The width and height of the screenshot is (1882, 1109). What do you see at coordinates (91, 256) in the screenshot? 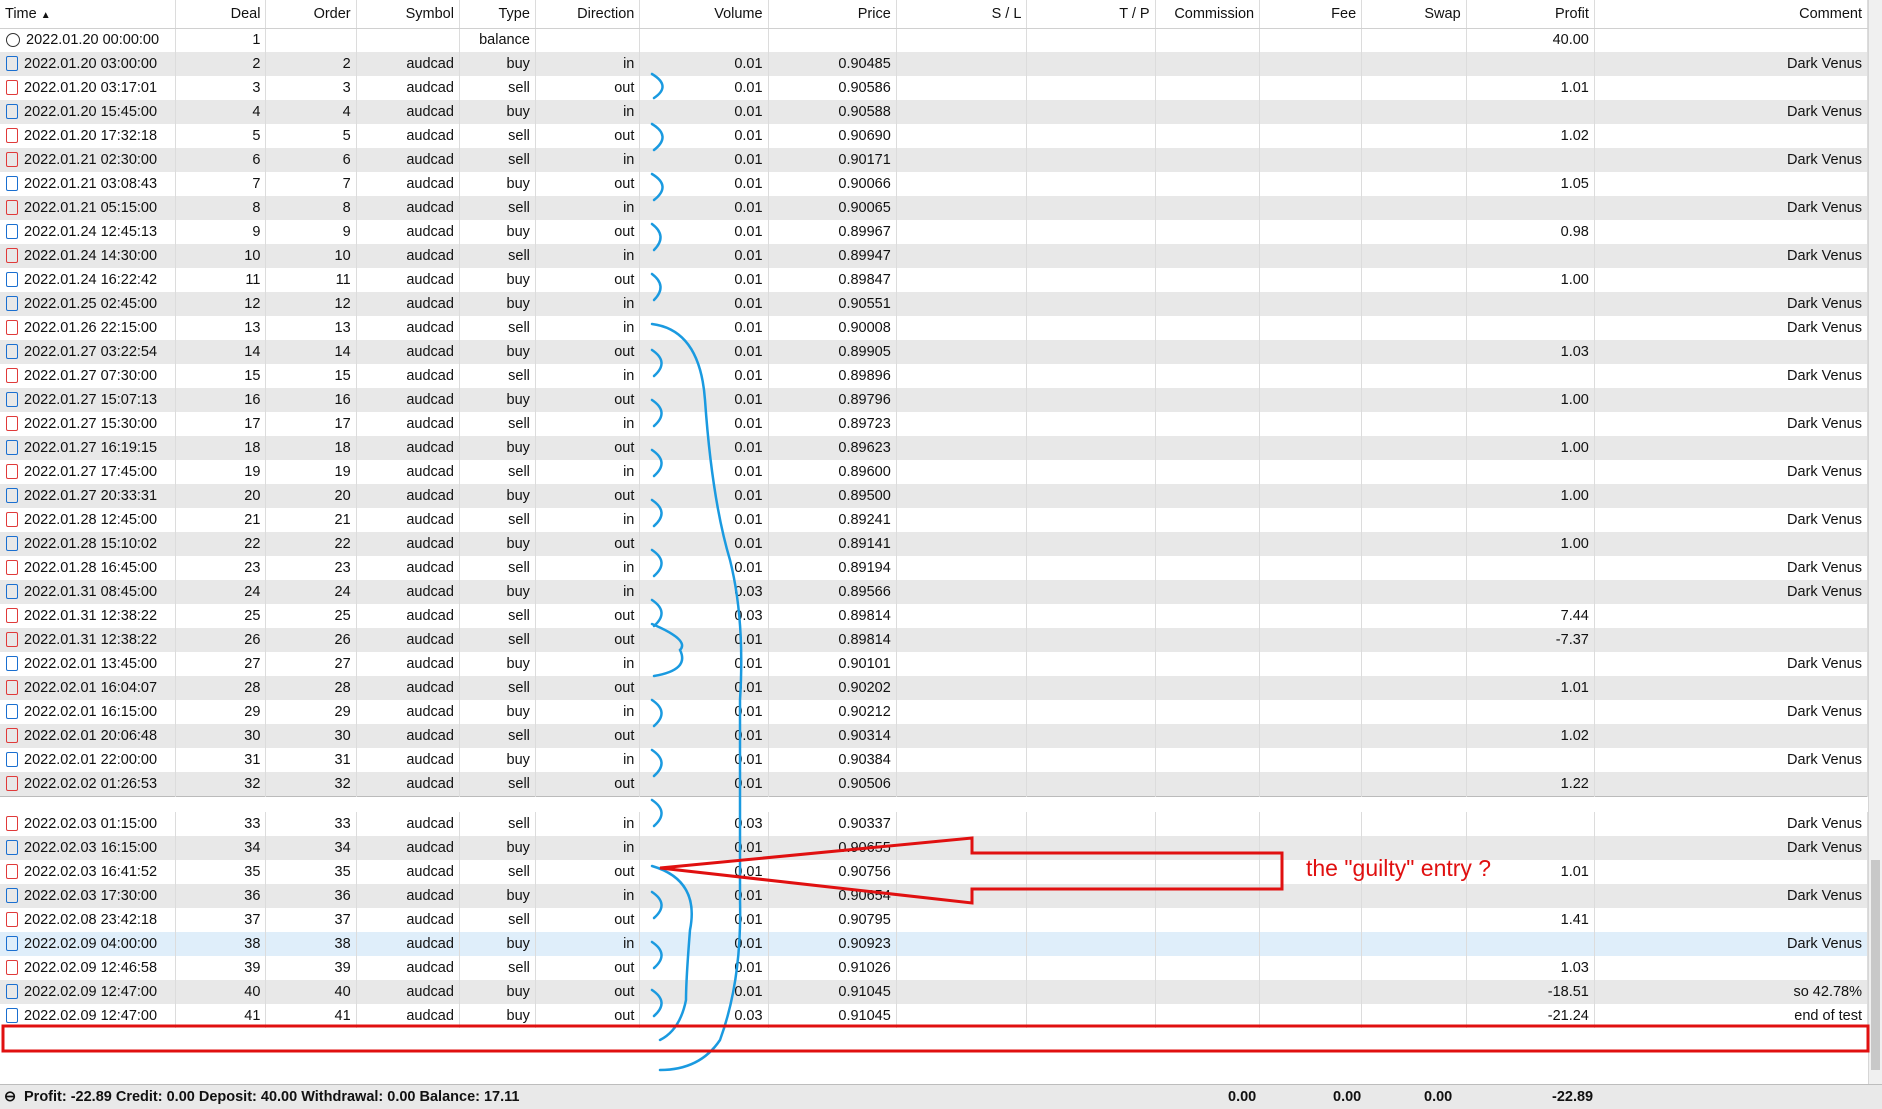
I see `deal-time: 2022.01.24 14:30:00` at bounding box center [91, 256].